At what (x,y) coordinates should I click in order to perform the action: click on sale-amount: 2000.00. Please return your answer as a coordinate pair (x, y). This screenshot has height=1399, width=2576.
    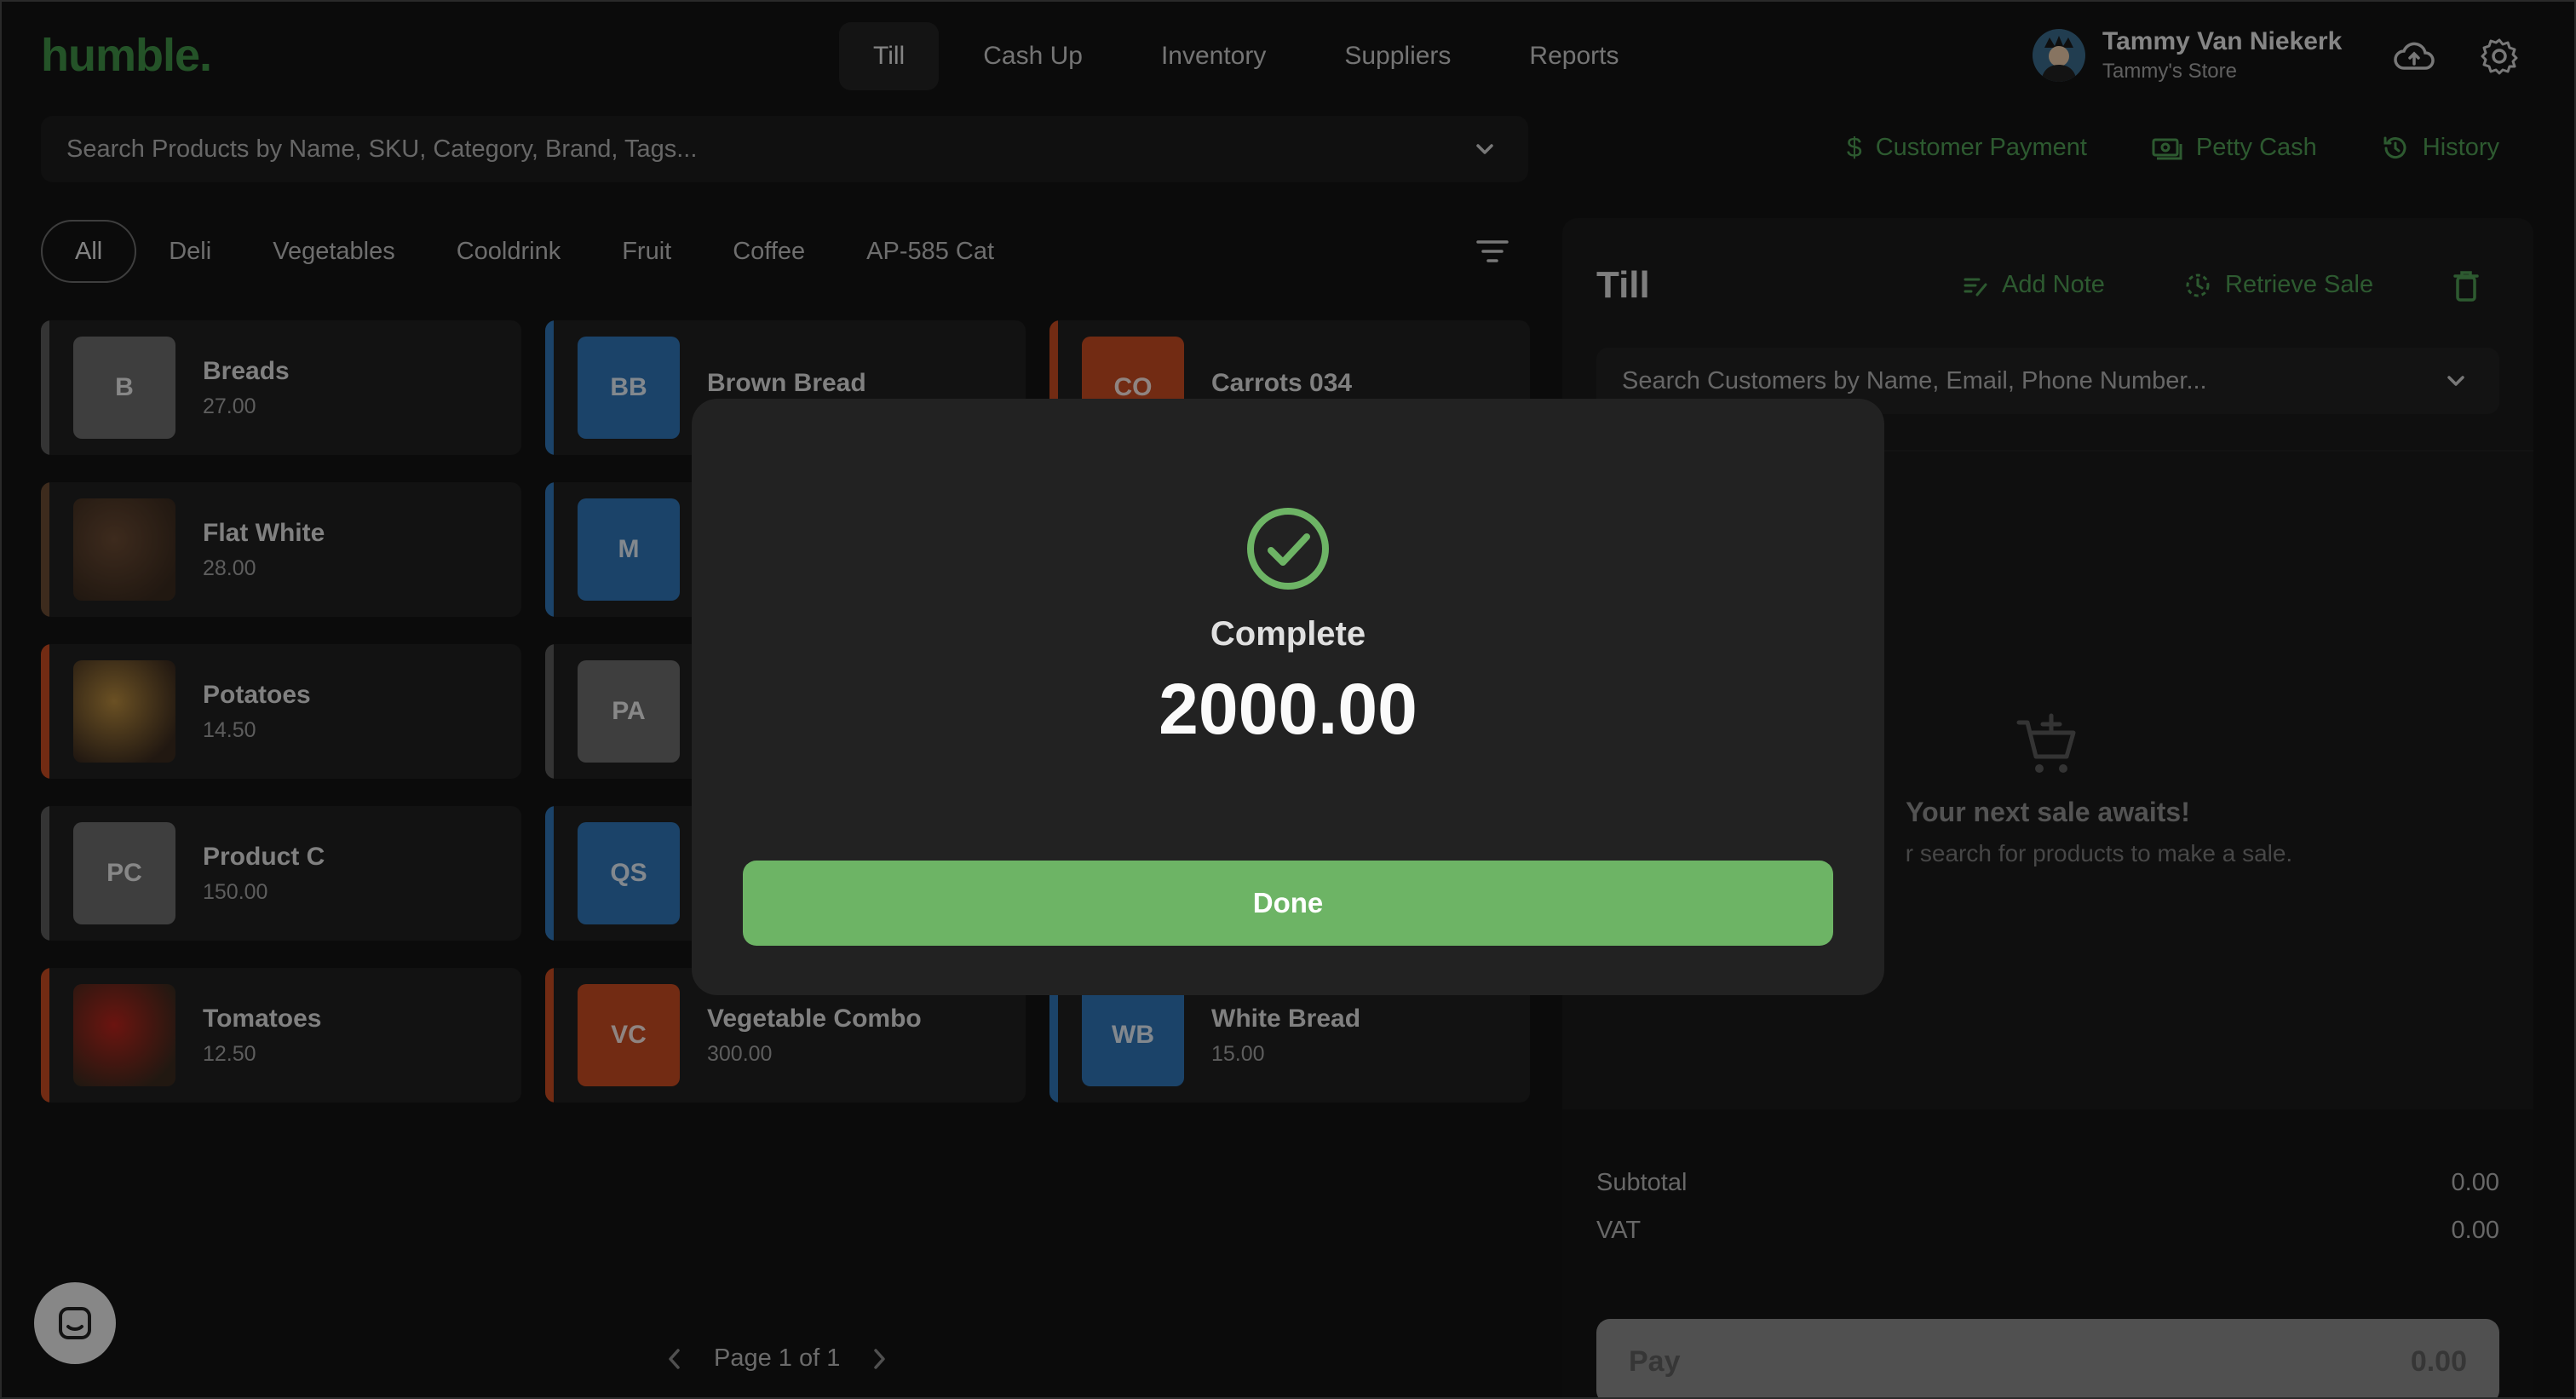
    Looking at the image, I should click on (1288, 709).